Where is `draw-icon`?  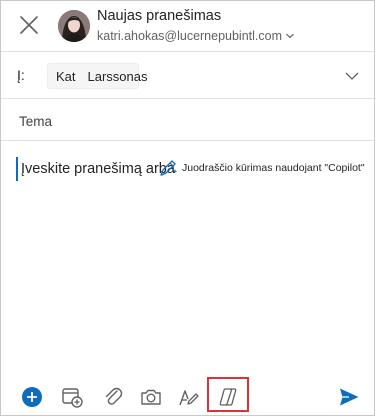 draw-icon is located at coordinates (189, 398).